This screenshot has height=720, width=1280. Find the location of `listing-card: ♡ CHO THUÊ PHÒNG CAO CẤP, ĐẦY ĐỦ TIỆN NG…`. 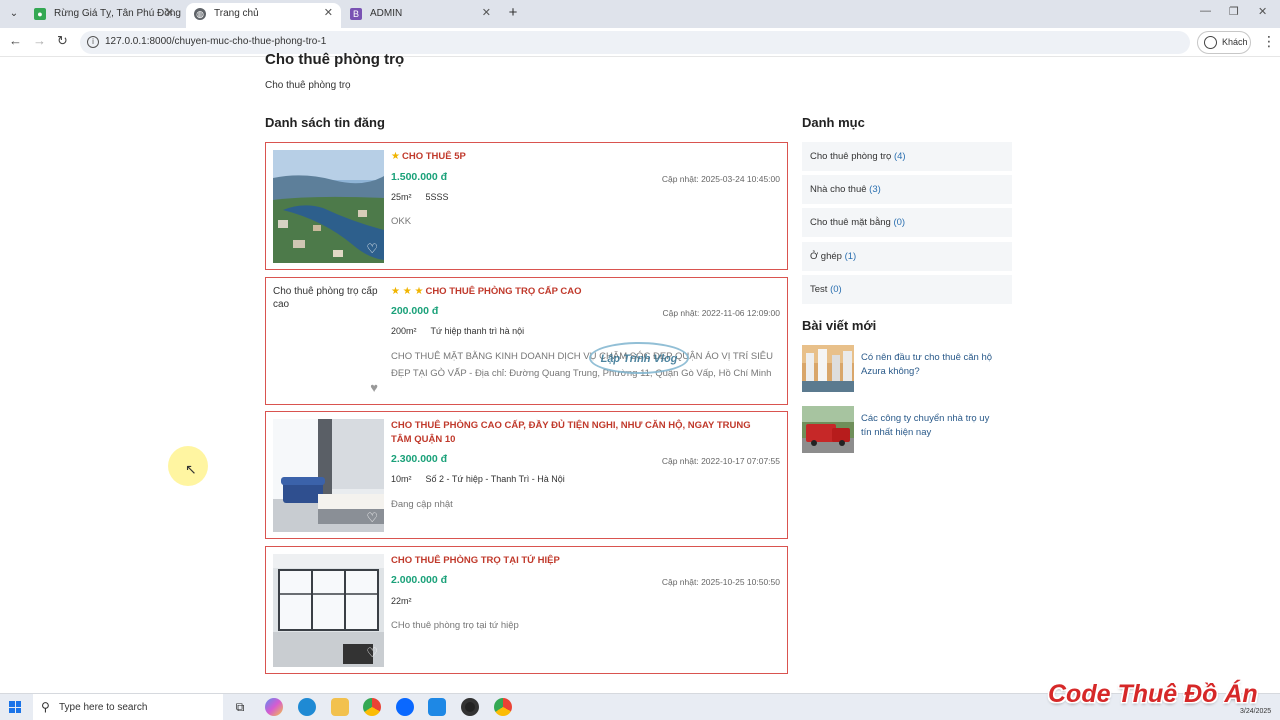

listing-card: ♡ CHO THUÊ PHÒNG CAO CẤP, ĐẦY ĐỦ TIỆN NG… is located at coordinates (526, 475).